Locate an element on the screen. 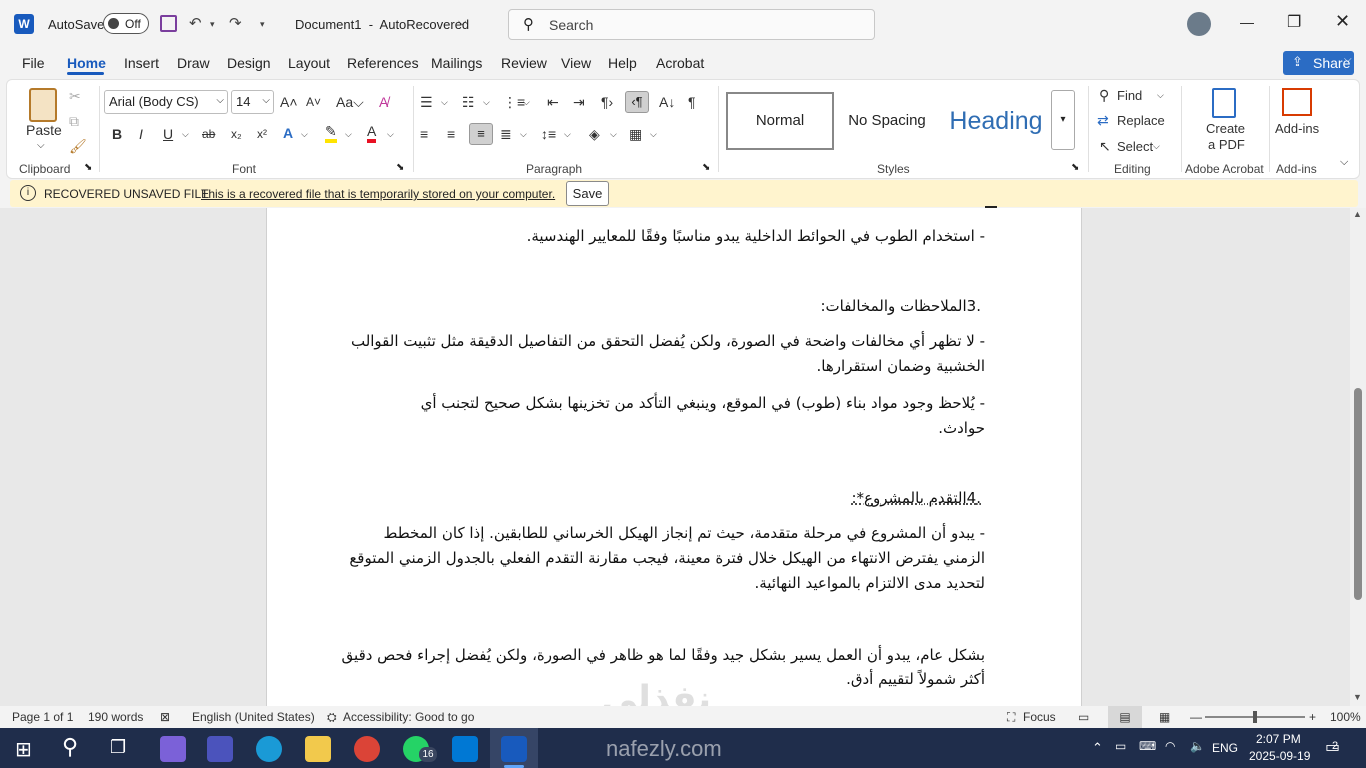 This screenshot has width=1366, height=768. save-icon is located at coordinates (168, 23).